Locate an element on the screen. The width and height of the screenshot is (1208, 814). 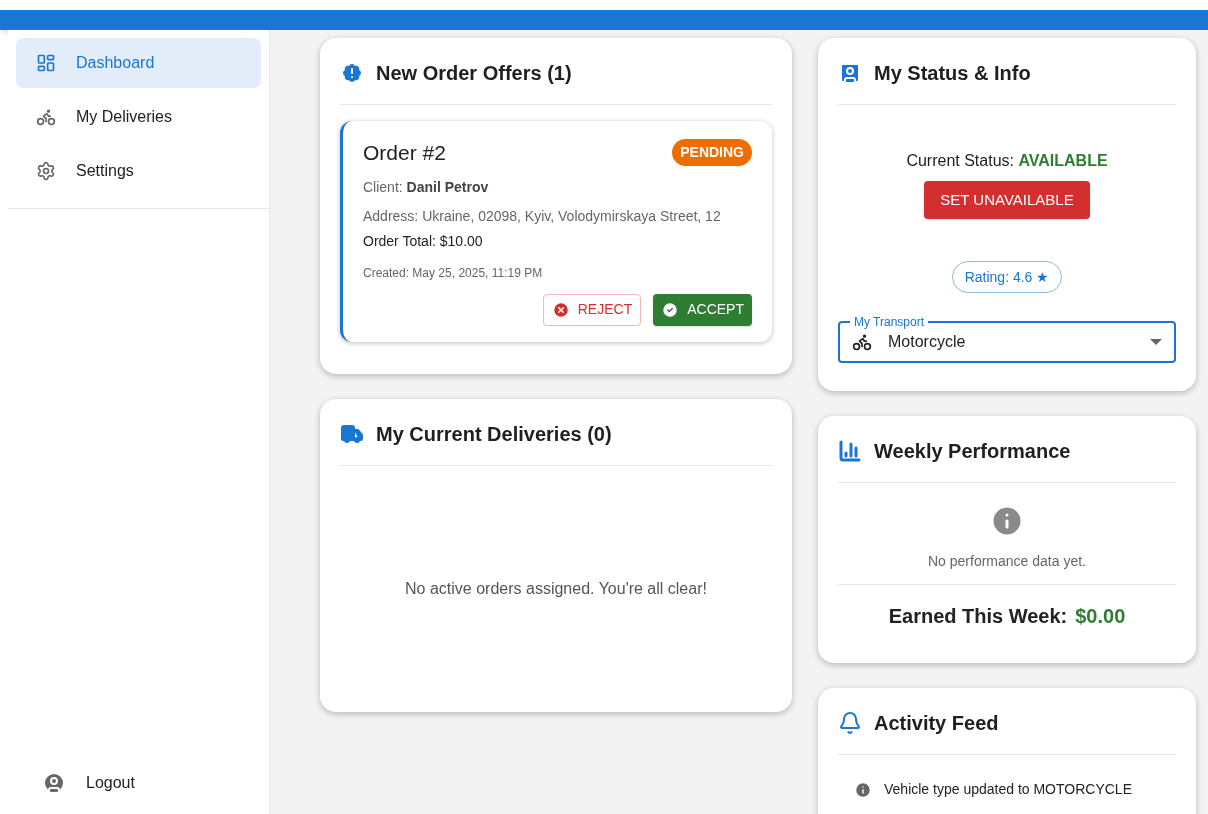
card-title: Activity Feed is located at coordinates (936, 723).